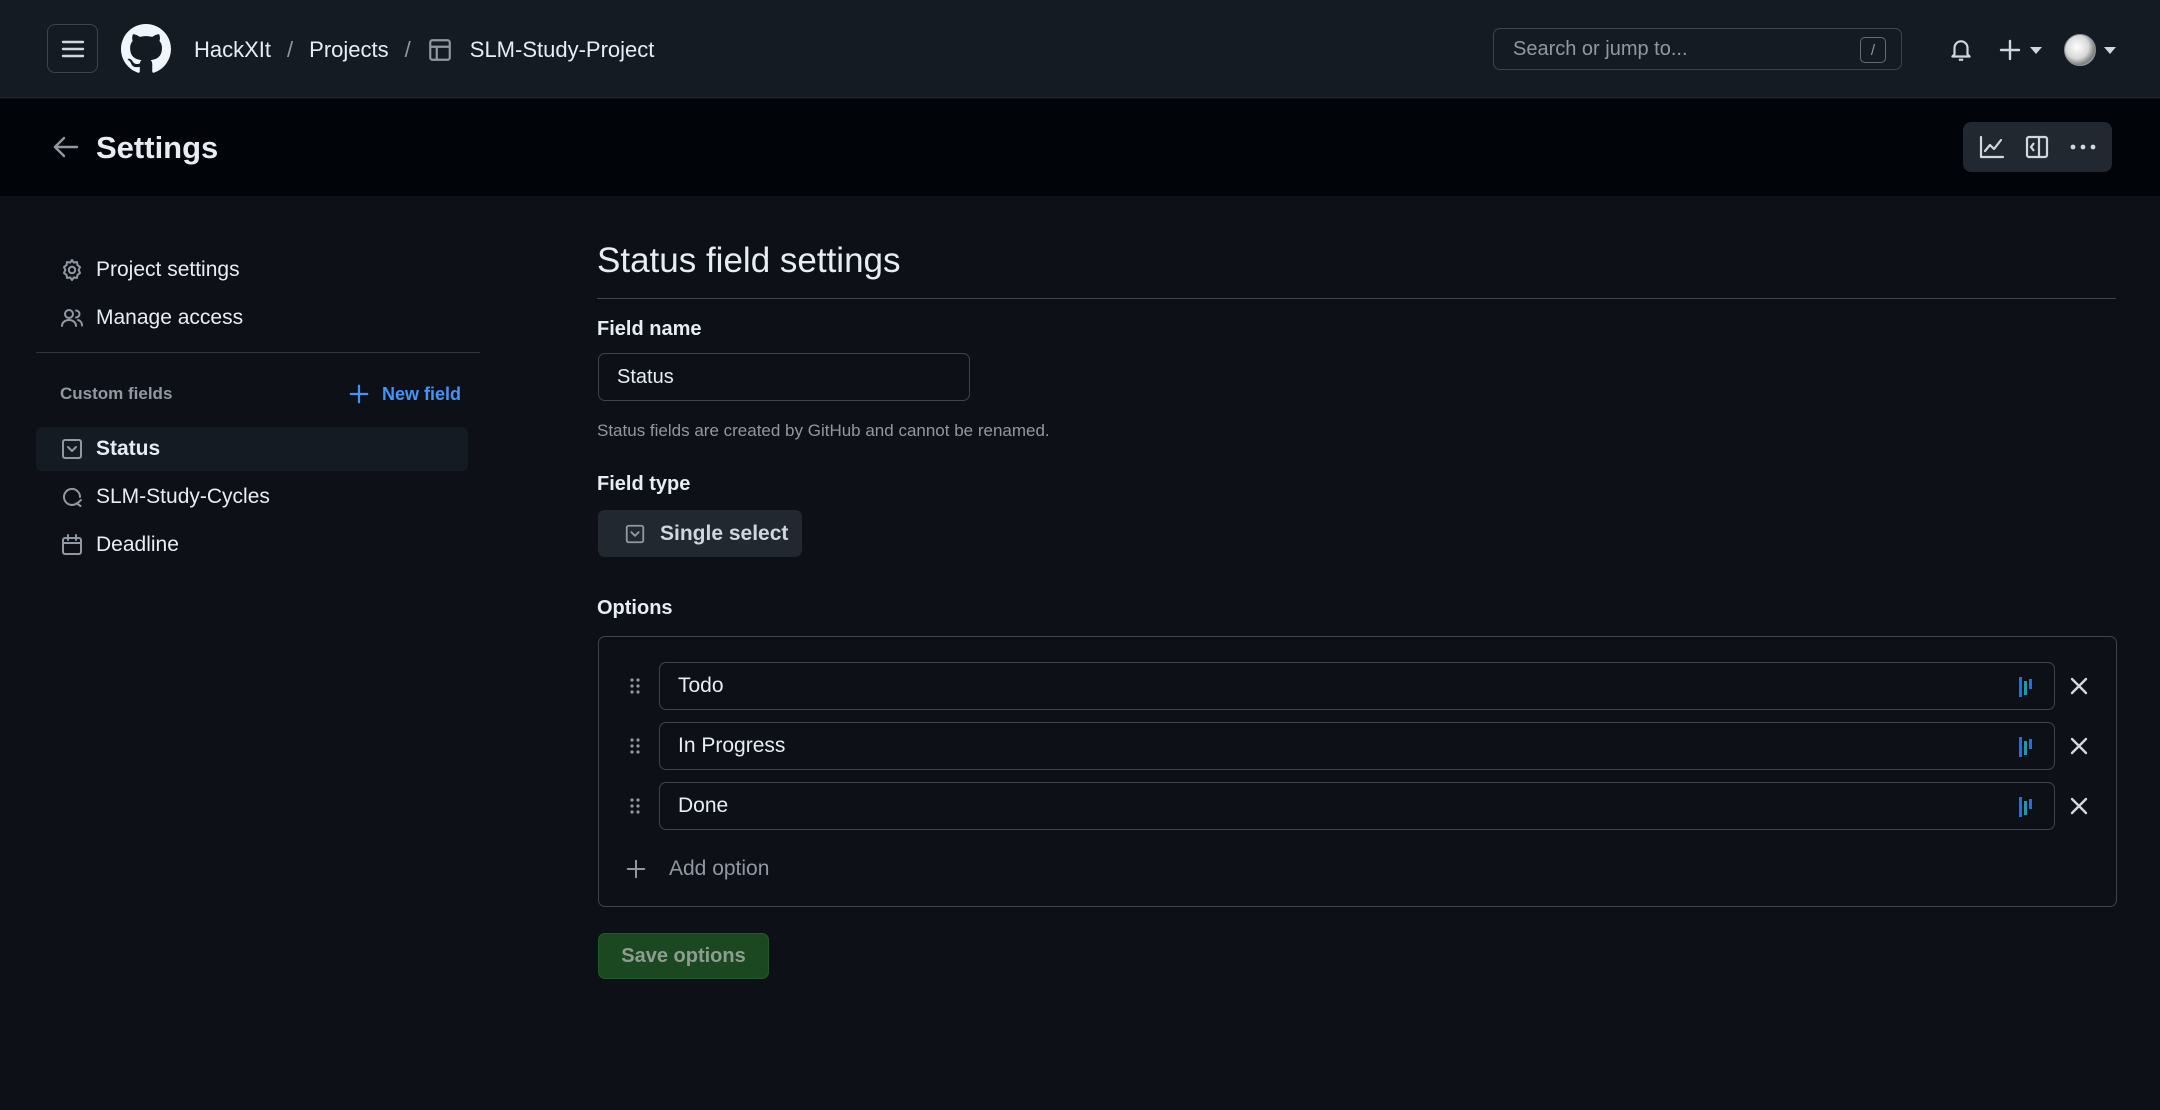  I want to click on search-shortcut-key: /, so click(1873, 50).